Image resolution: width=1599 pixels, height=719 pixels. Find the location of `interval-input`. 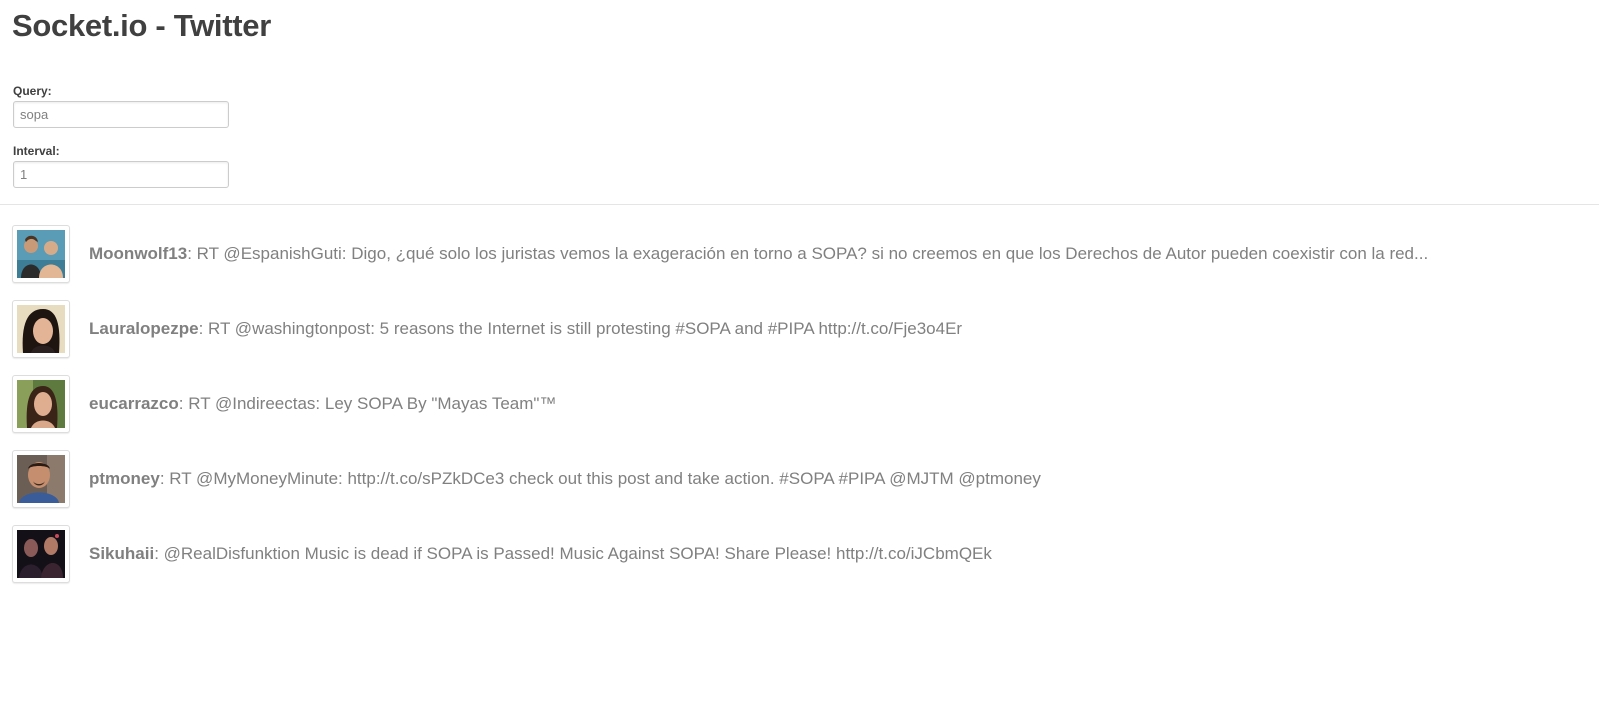

interval-input is located at coordinates (121, 174).